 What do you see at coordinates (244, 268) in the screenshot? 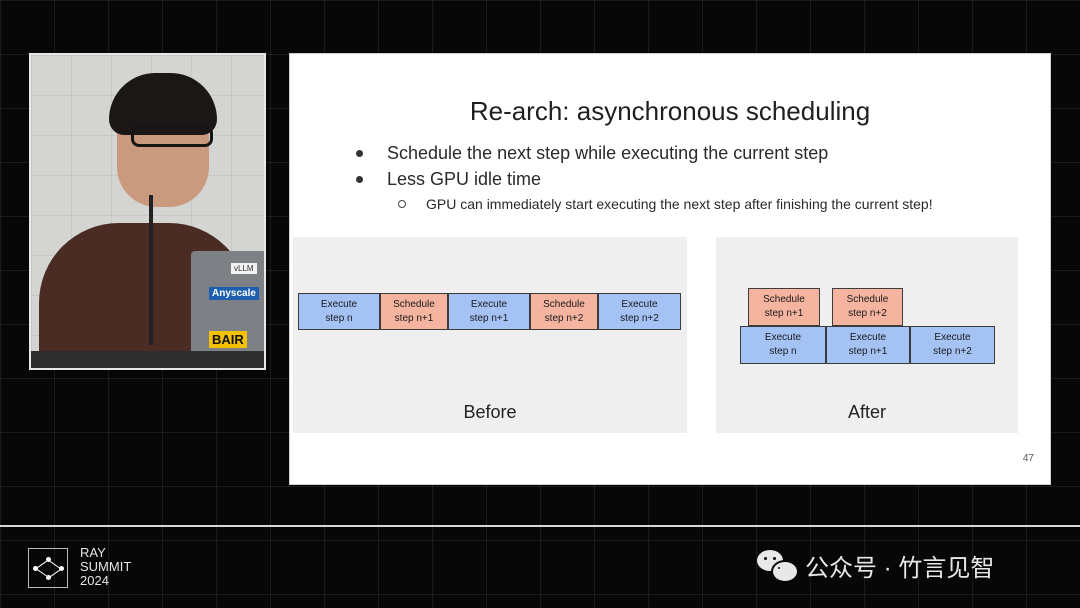
I see `laptop-sticker-vllm: vLLM` at bounding box center [244, 268].